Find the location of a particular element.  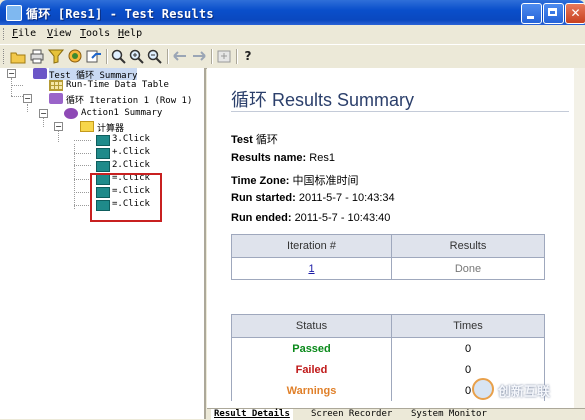

window-title: 循环 [Res1] - Test Results is located at coordinates (120, 14).